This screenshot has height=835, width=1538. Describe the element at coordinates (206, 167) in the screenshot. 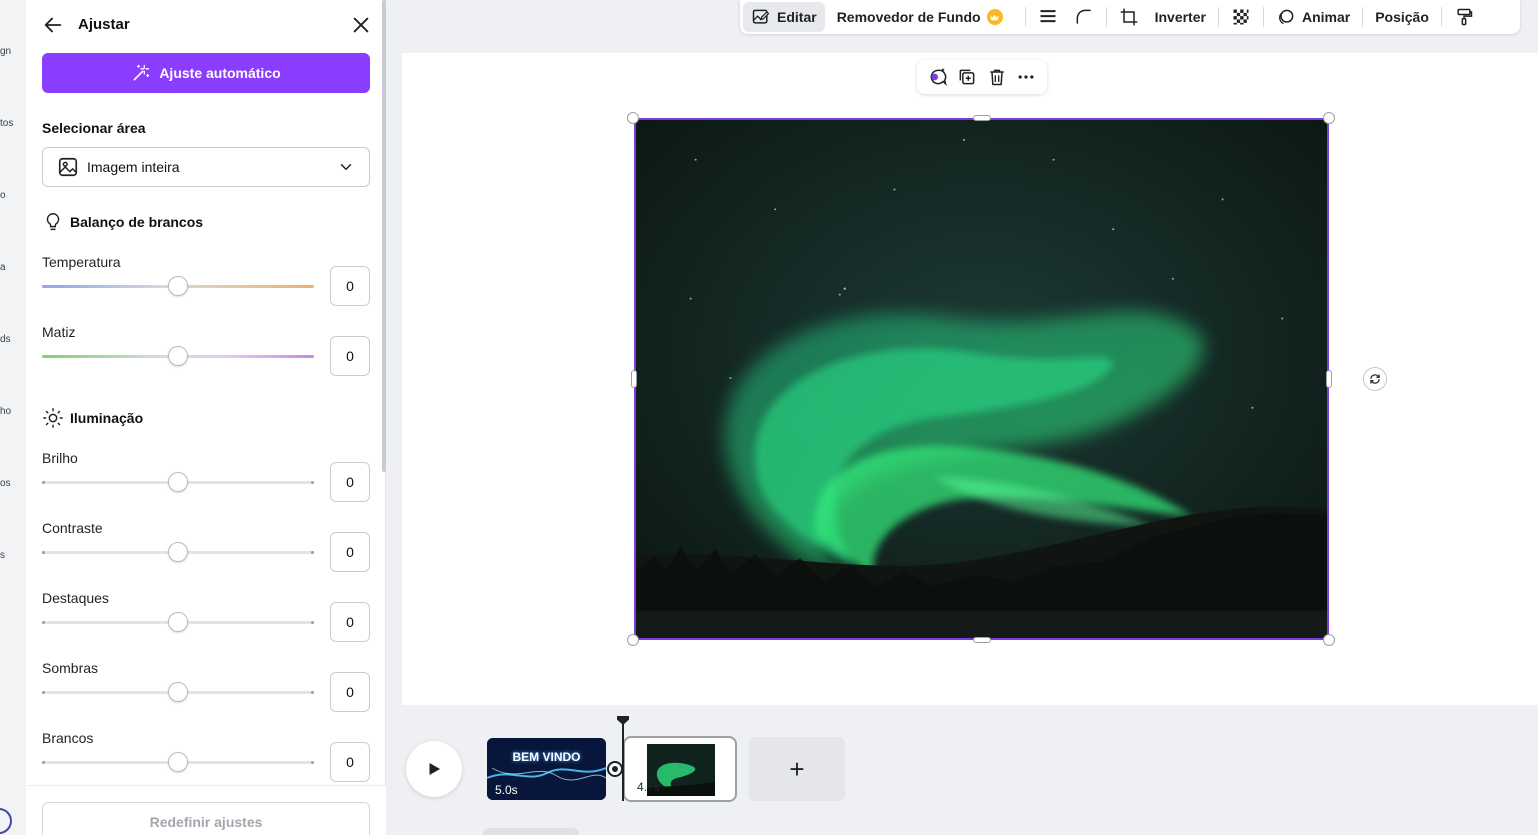

I see `select-area-dropdown: Imagem inteira` at that location.